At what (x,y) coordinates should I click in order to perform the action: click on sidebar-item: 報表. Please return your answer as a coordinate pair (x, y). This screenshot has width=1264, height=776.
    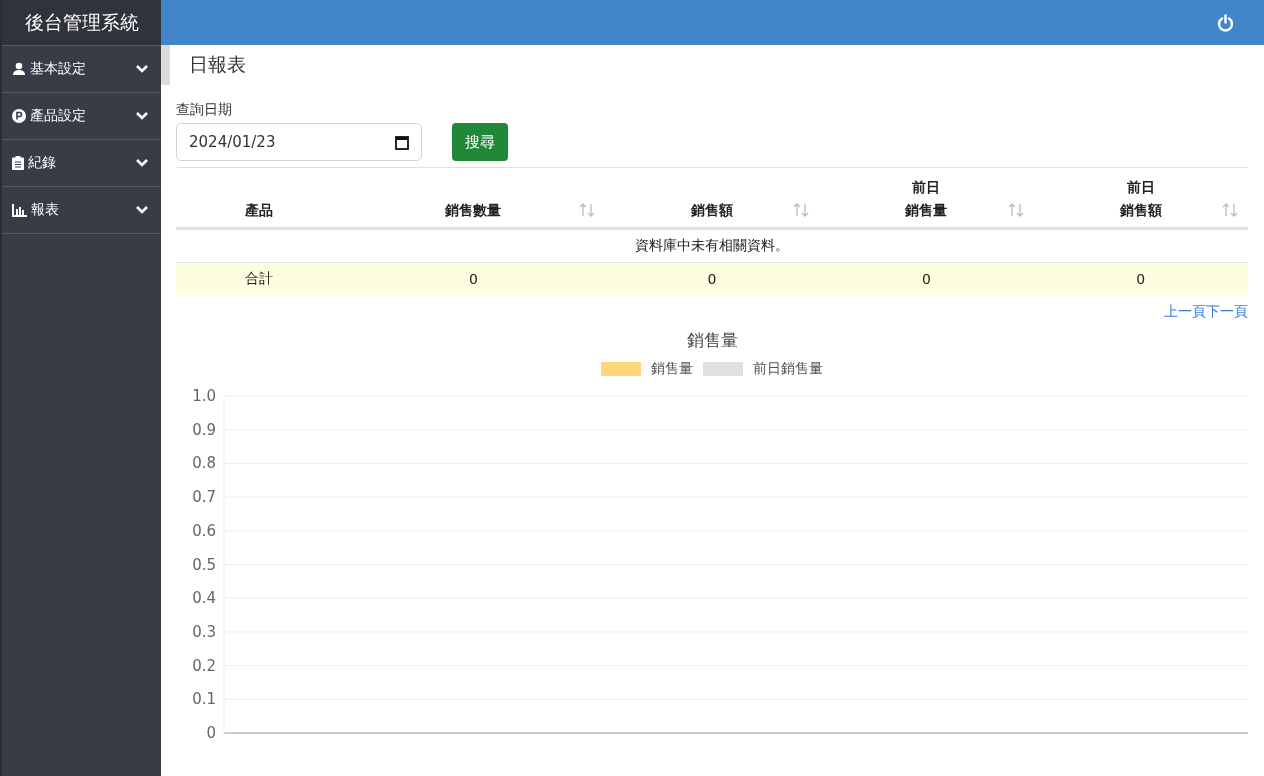
    Looking at the image, I should click on (81, 210).